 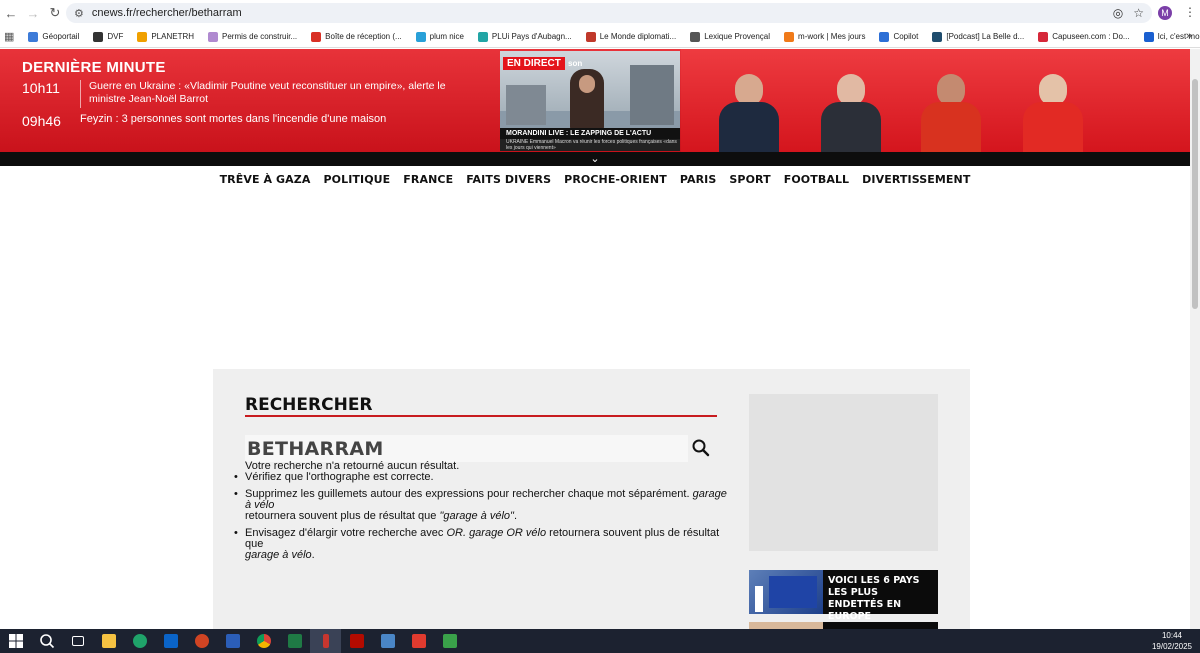 What do you see at coordinates (33, 13) in the screenshot?
I see `forward-icon: →` at bounding box center [33, 13].